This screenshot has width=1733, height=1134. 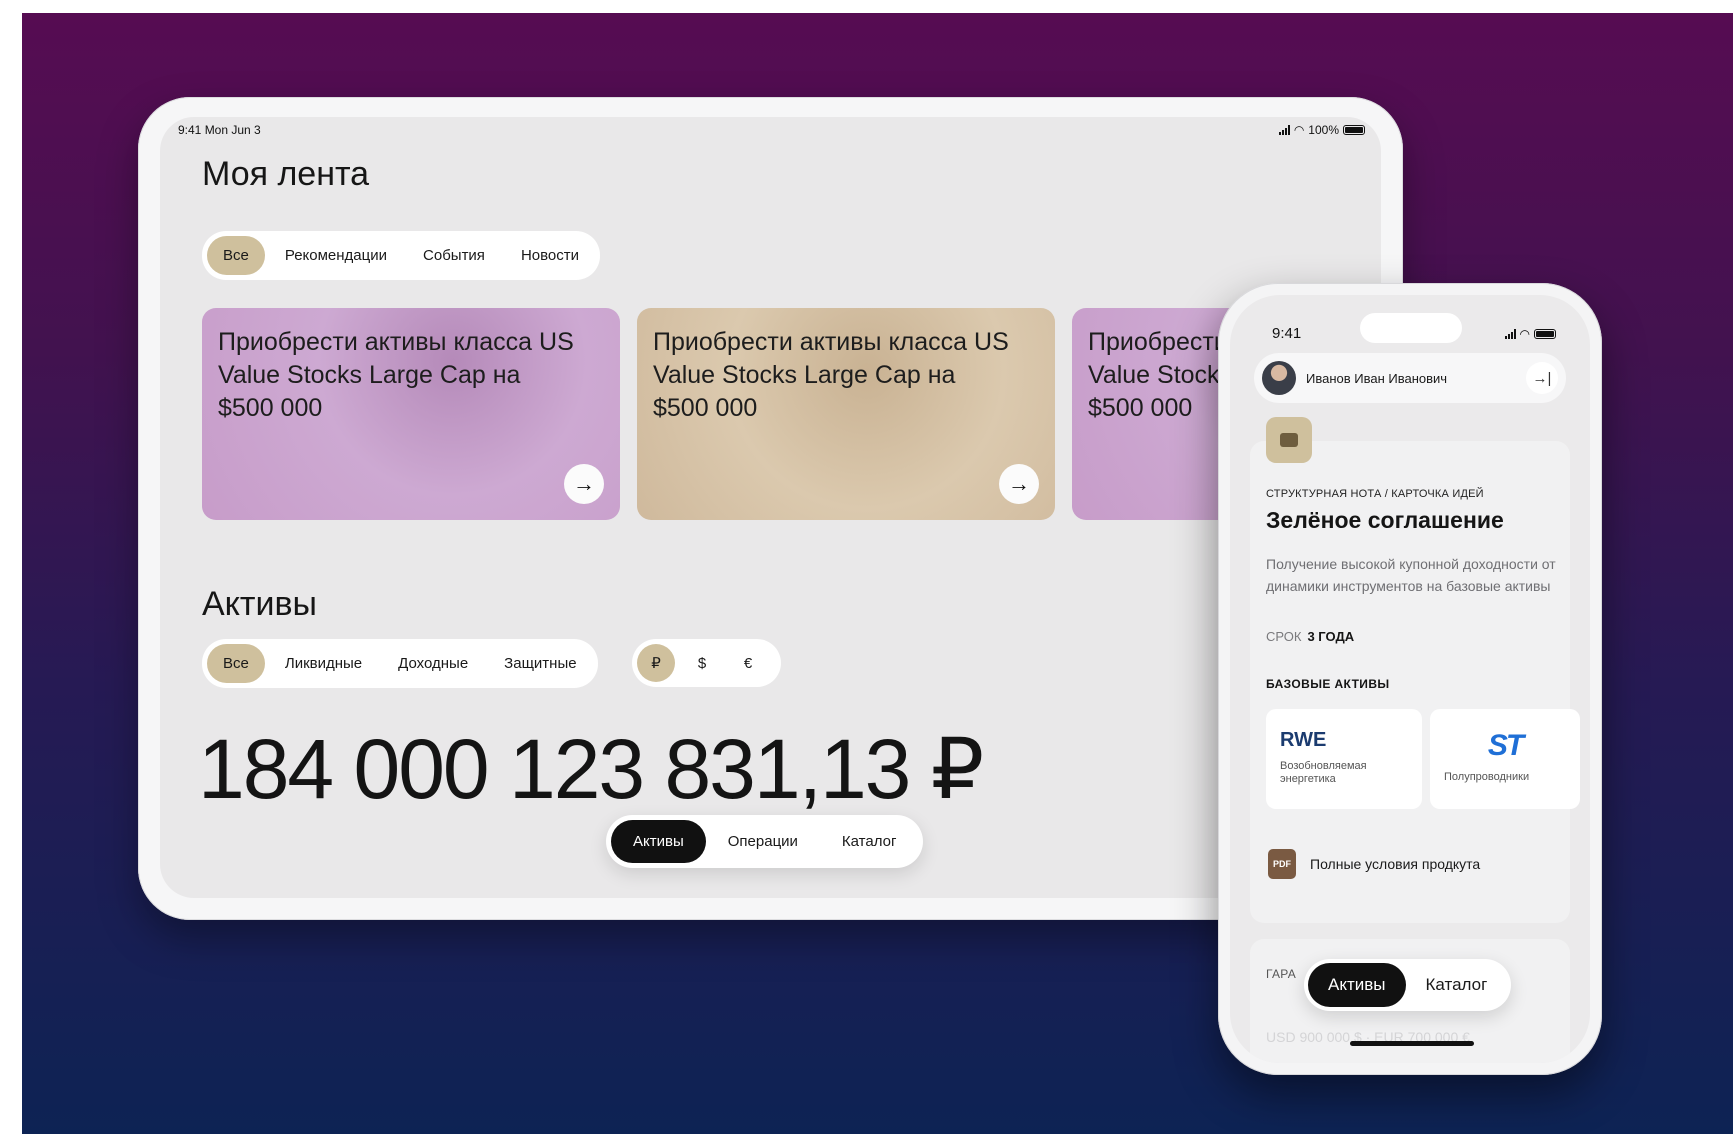 I want to click on pdf-link: PDF Полные условия продкута, so click(x=1374, y=864).